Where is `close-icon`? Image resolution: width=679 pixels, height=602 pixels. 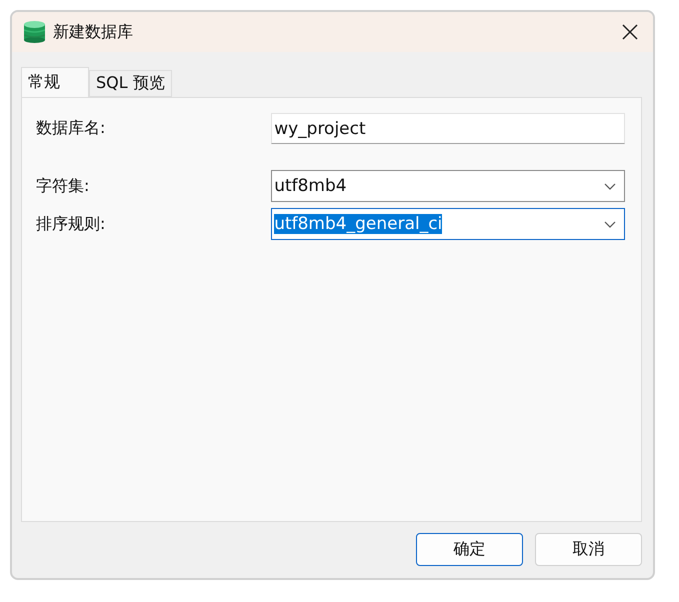 close-icon is located at coordinates (630, 32).